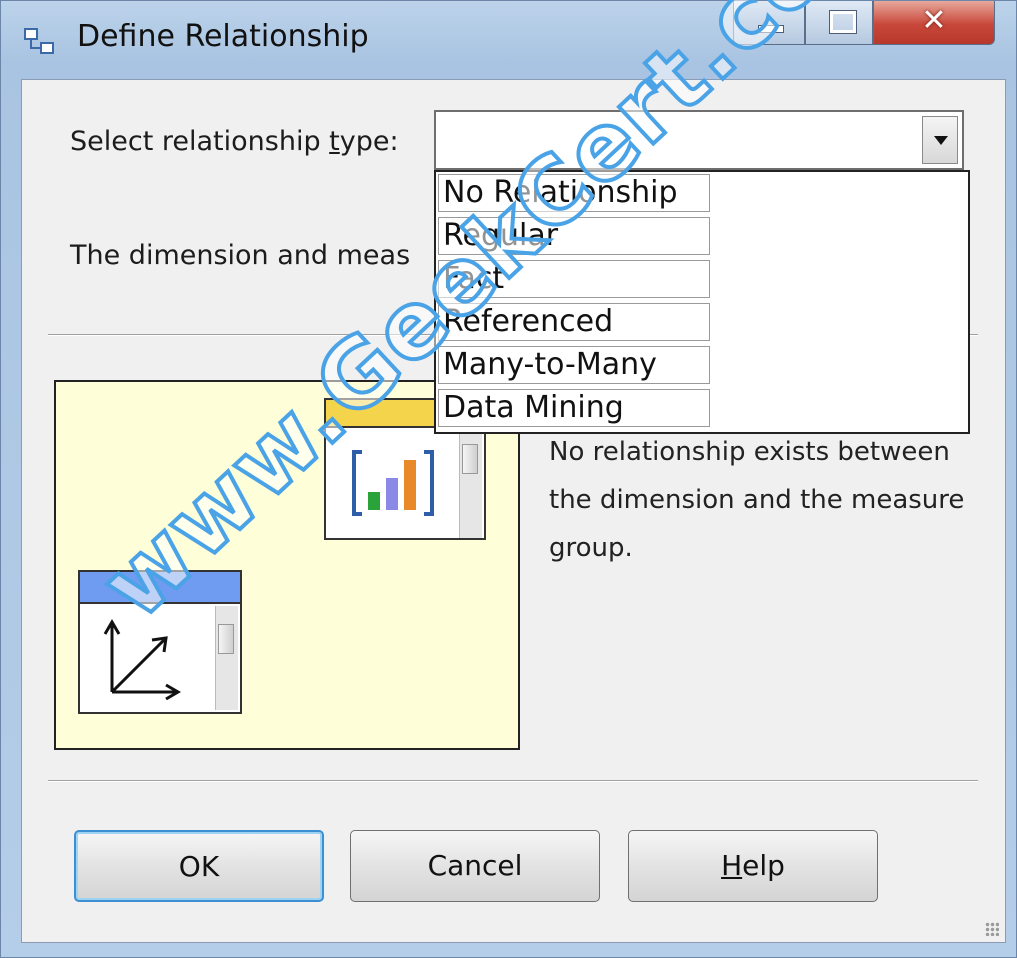  I want to click on dropdown-option-referenced: Referenced, so click(574, 322).